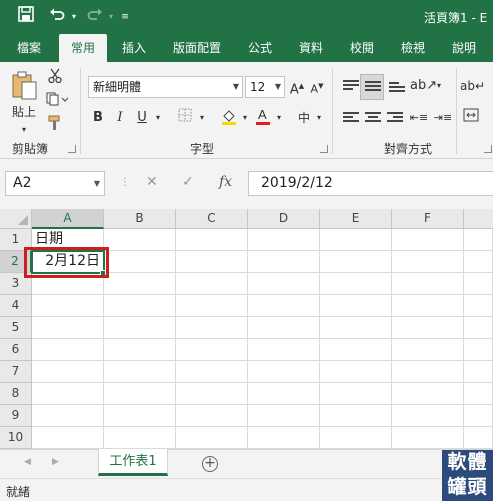  What do you see at coordinates (133, 462) in the screenshot?
I see `sheet-tab: 工作表1` at bounding box center [133, 462].